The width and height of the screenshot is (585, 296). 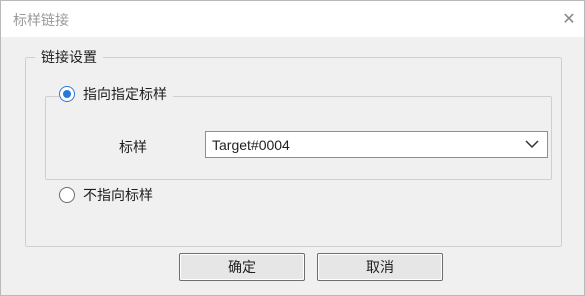 What do you see at coordinates (380, 267) in the screenshot?
I see `cancel-button: 取消` at bounding box center [380, 267].